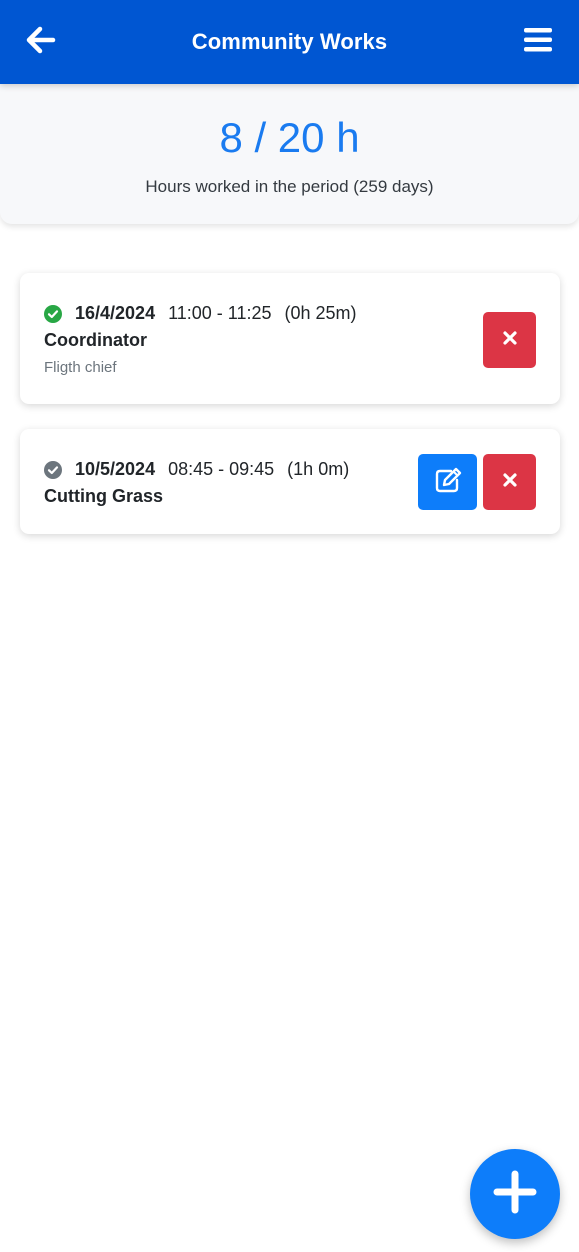  I want to click on entry-header-row: 16/4/2024 11:00 - 11:25 (0h 25m), so click(200, 313).